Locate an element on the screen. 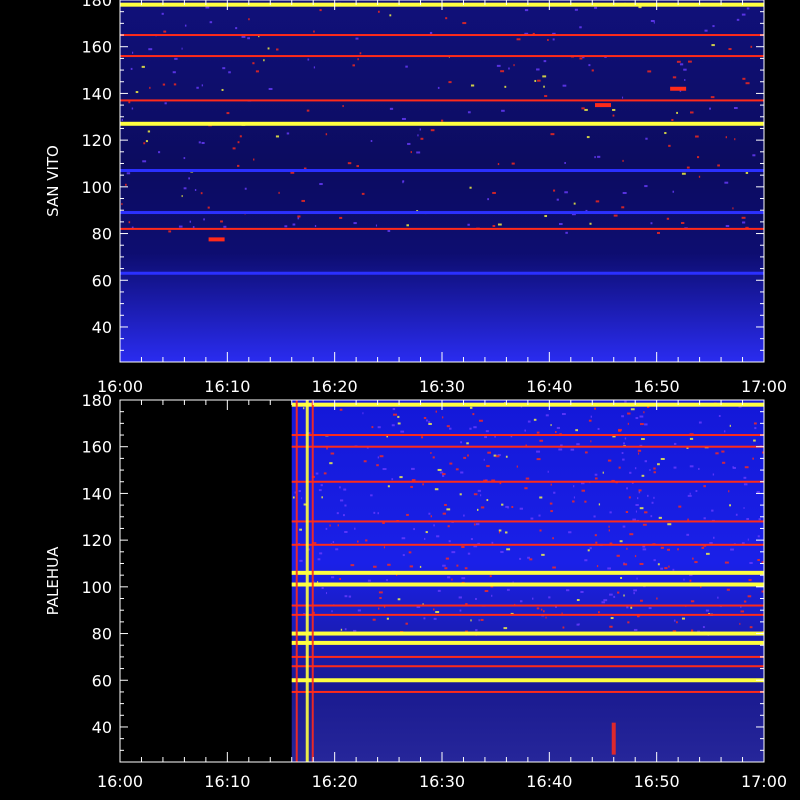 This screenshot has height=800, width=800. y-tick-label: 40 is located at coordinates (102, 327).